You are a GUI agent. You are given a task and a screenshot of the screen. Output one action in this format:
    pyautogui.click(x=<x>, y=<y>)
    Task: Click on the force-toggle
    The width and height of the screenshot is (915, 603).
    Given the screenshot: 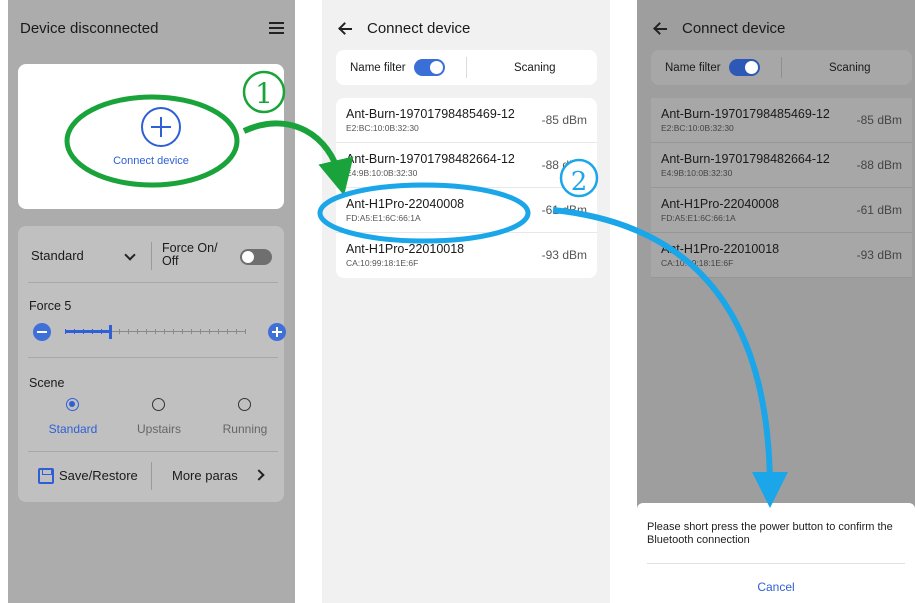 What is the action you would take?
    pyautogui.click(x=256, y=257)
    